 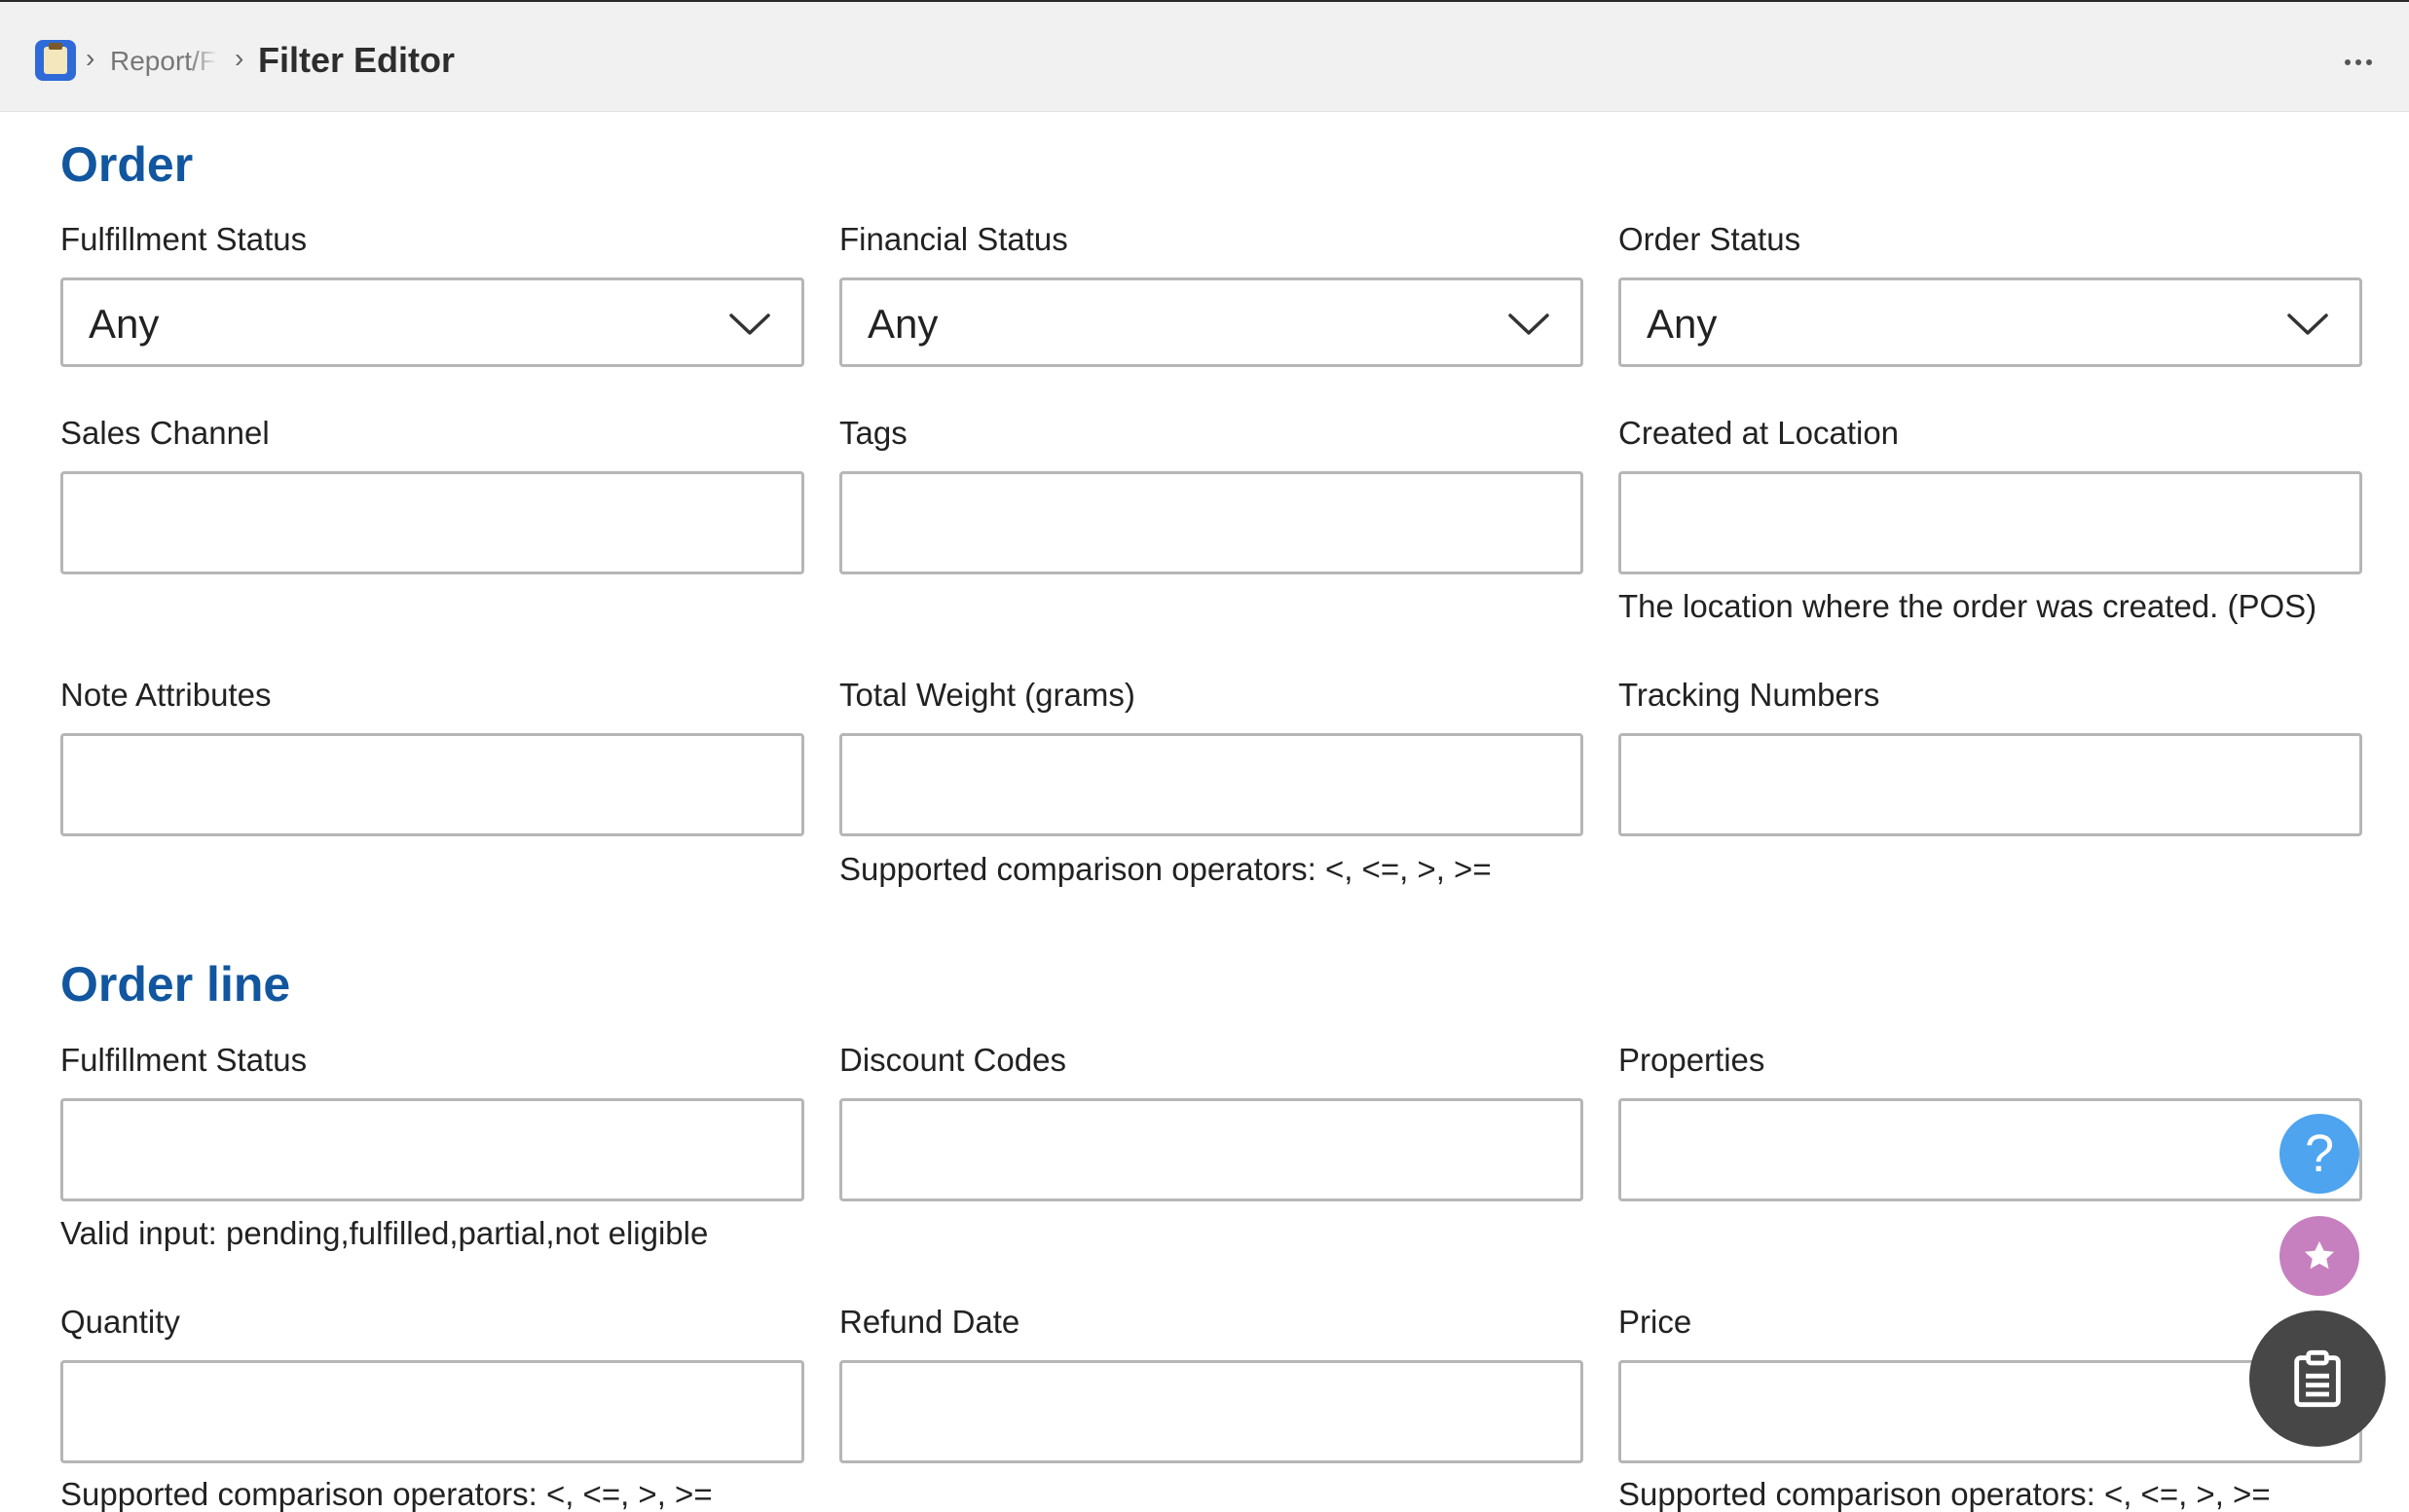 What do you see at coordinates (2358, 62) in the screenshot?
I see `more-options-icon` at bounding box center [2358, 62].